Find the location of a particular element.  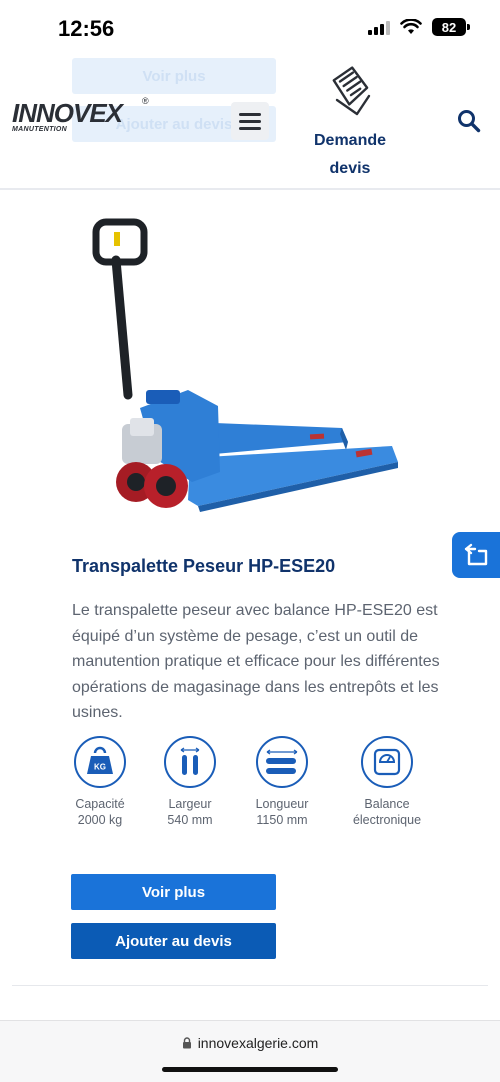

handle is located at coordinates (120, 309).